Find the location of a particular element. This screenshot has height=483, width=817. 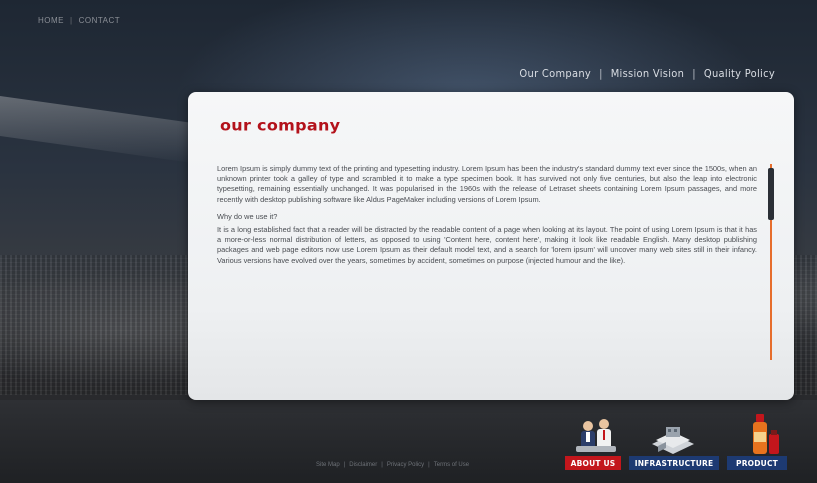

people-icon is located at coordinates (596, 437).